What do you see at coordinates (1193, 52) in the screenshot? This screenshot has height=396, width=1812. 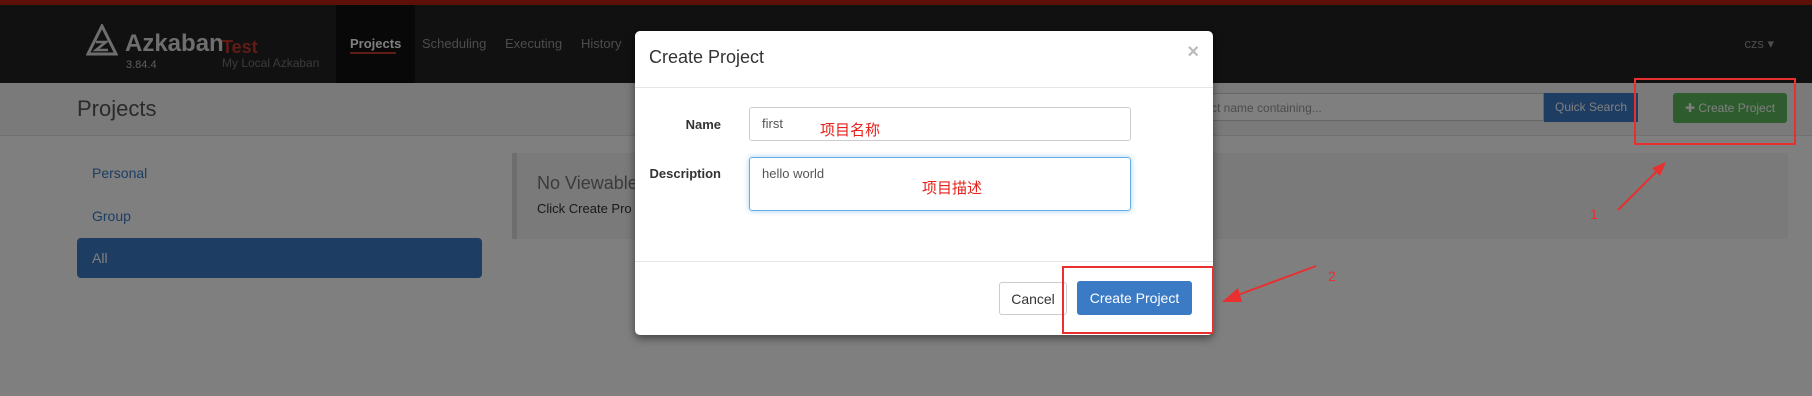 I see `close-icon: ×` at bounding box center [1193, 52].